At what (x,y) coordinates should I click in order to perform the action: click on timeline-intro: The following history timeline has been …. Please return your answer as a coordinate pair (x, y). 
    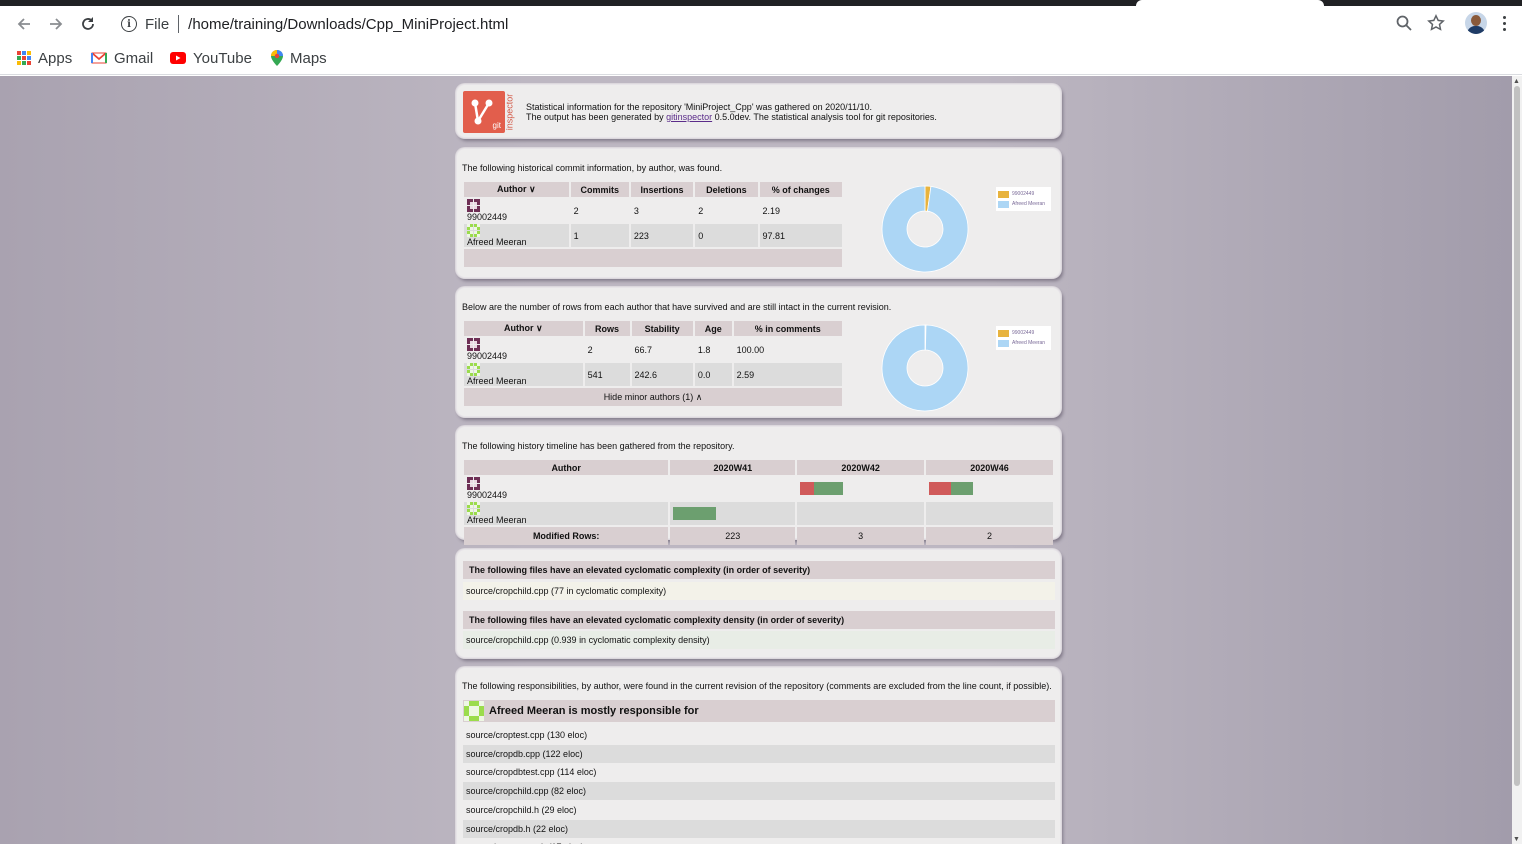
    Looking at the image, I should click on (598, 446).